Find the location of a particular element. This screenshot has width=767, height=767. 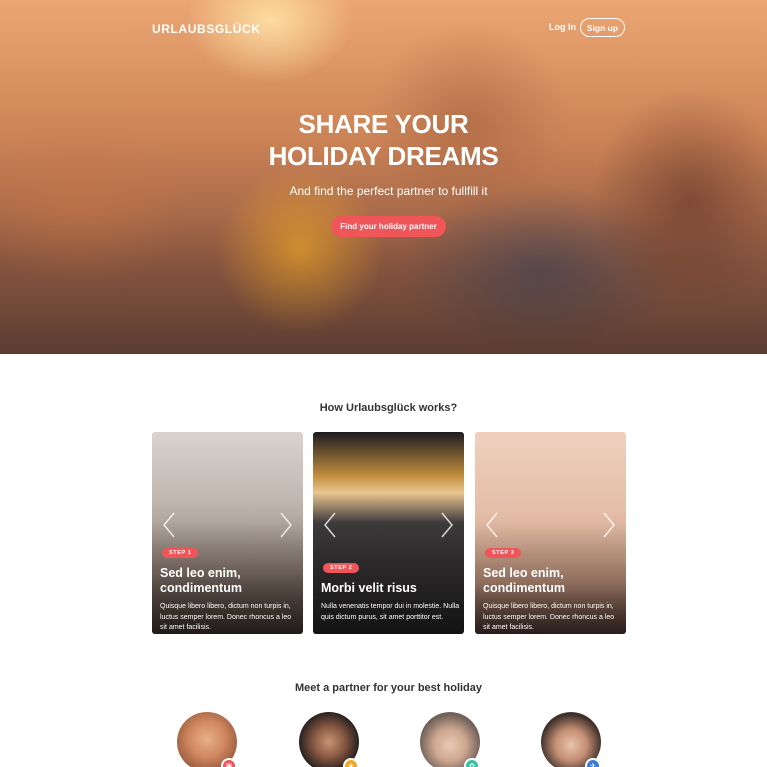

step-badge: STEP 3 is located at coordinates (503, 553).